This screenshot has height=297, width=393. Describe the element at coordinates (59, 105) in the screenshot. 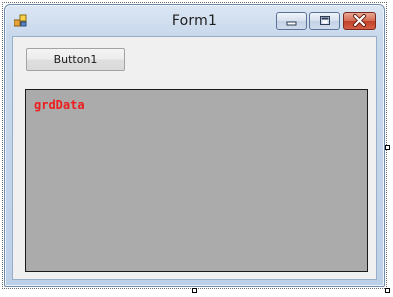

I see `grid-label: grdData` at that location.